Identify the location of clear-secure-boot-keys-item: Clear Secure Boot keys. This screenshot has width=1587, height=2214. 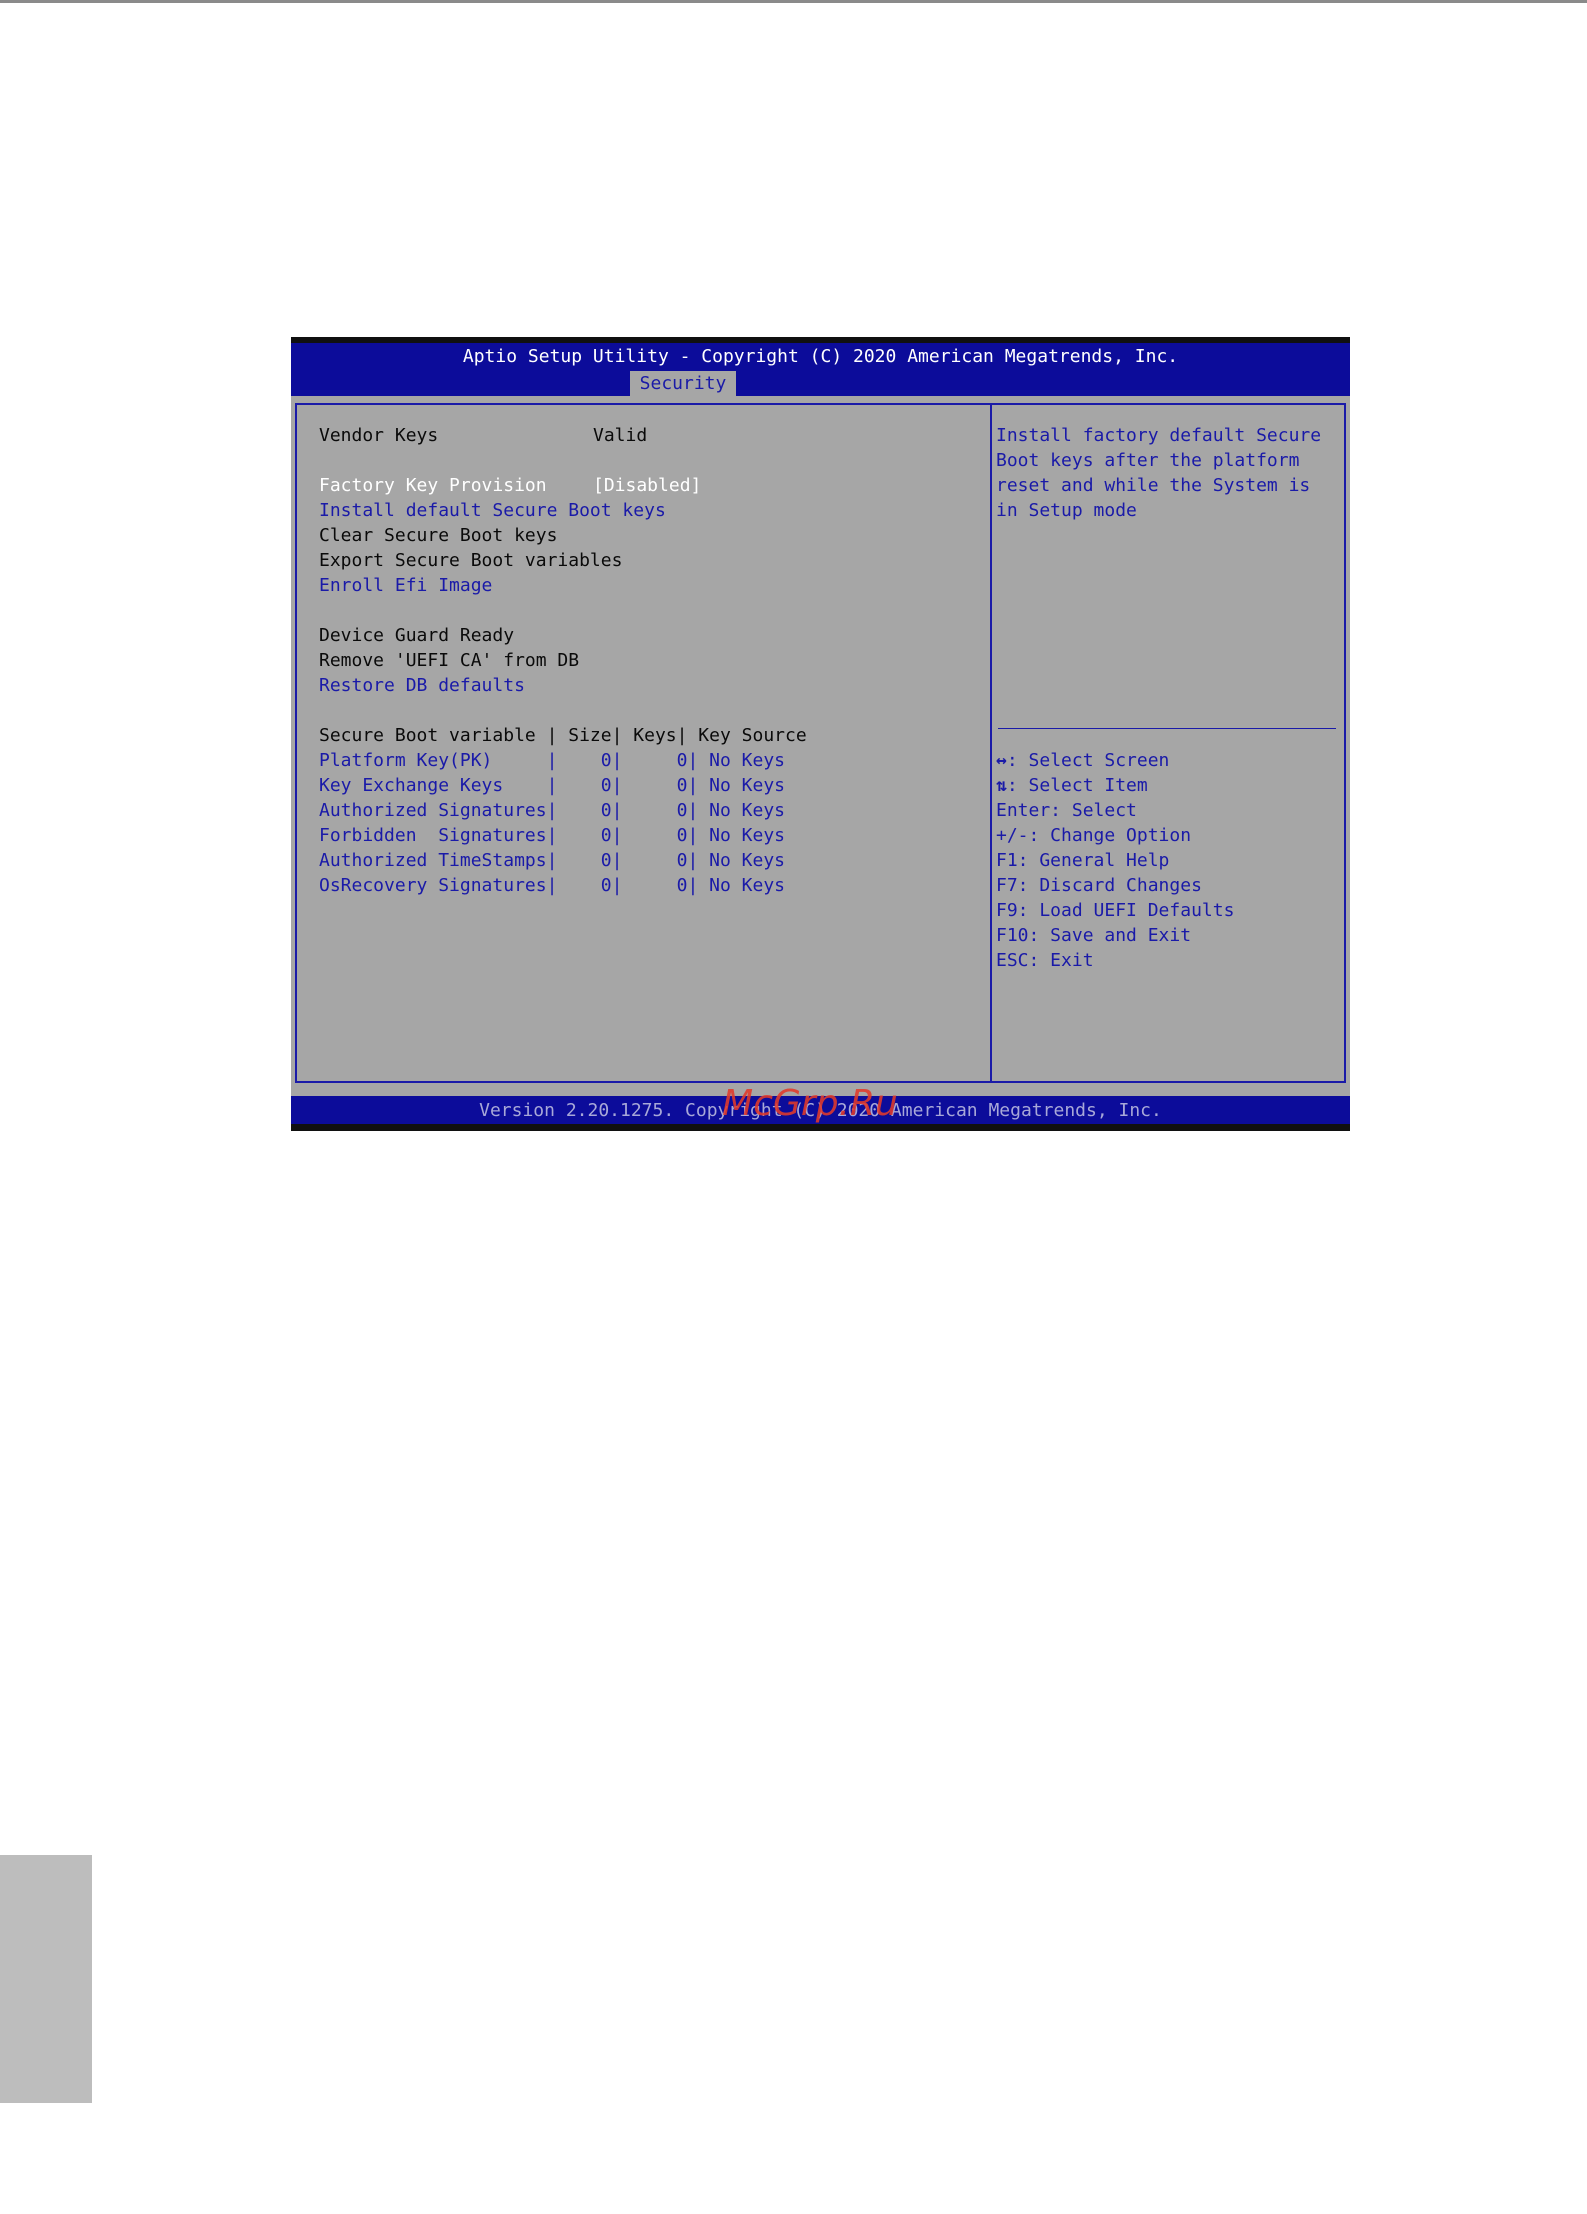
(438, 535).